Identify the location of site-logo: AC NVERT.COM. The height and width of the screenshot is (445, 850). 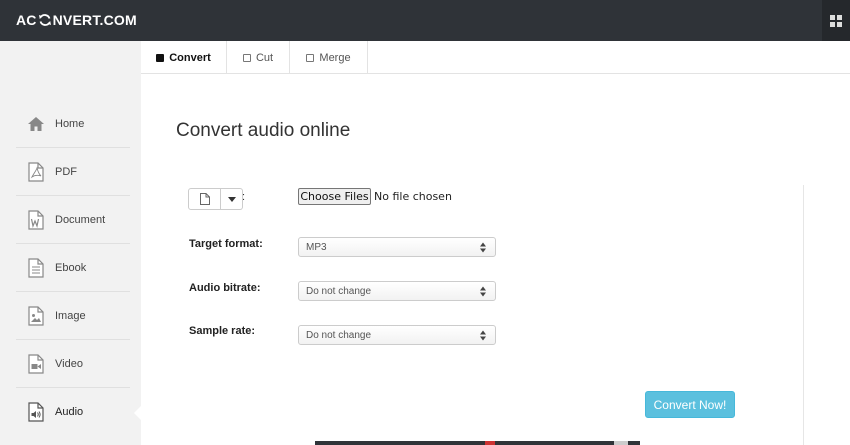
(76, 20).